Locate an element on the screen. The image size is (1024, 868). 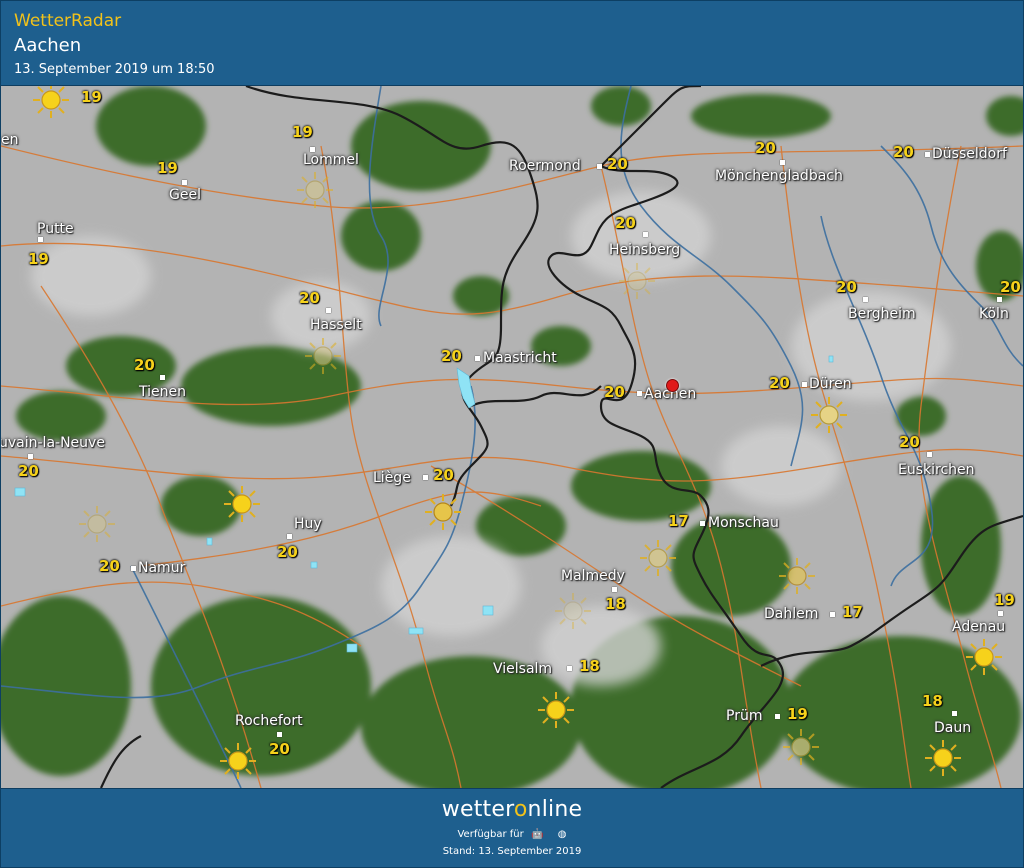
town-label: Bergheim is located at coordinates (882, 314).